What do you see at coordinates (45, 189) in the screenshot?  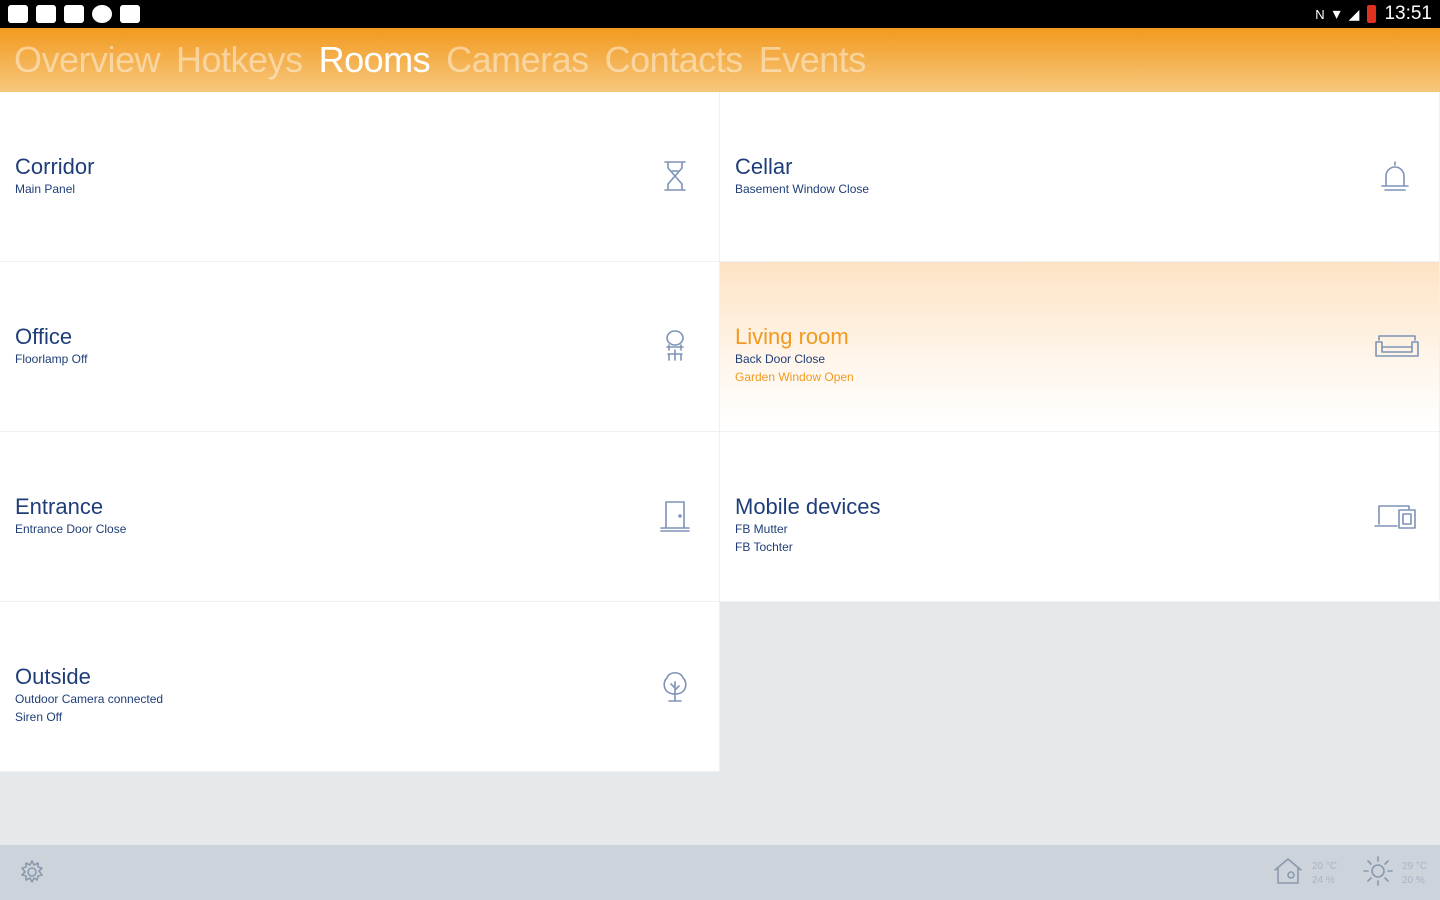 I see `room-status: Main Panel` at bounding box center [45, 189].